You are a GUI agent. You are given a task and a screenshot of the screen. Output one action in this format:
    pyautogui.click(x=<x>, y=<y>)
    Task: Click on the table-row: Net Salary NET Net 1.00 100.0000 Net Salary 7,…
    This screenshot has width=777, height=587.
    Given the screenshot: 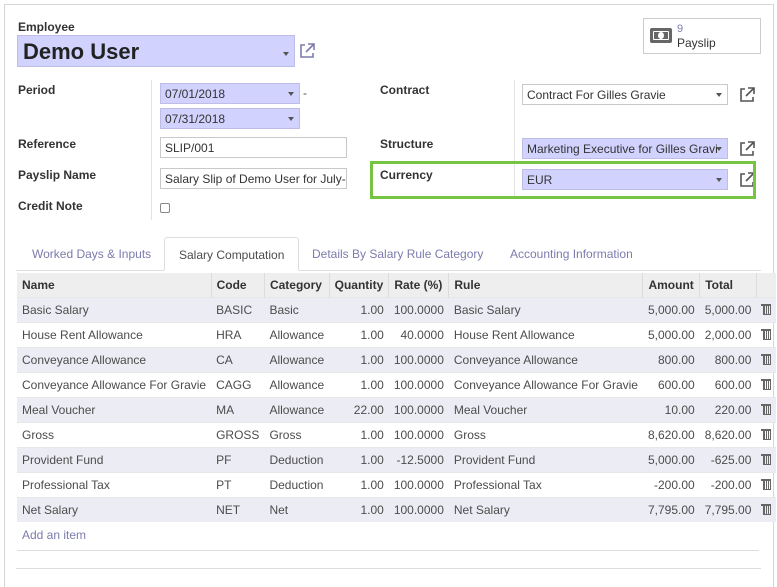 What is the action you would take?
    pyautogui.click(x=397, y=509)
    